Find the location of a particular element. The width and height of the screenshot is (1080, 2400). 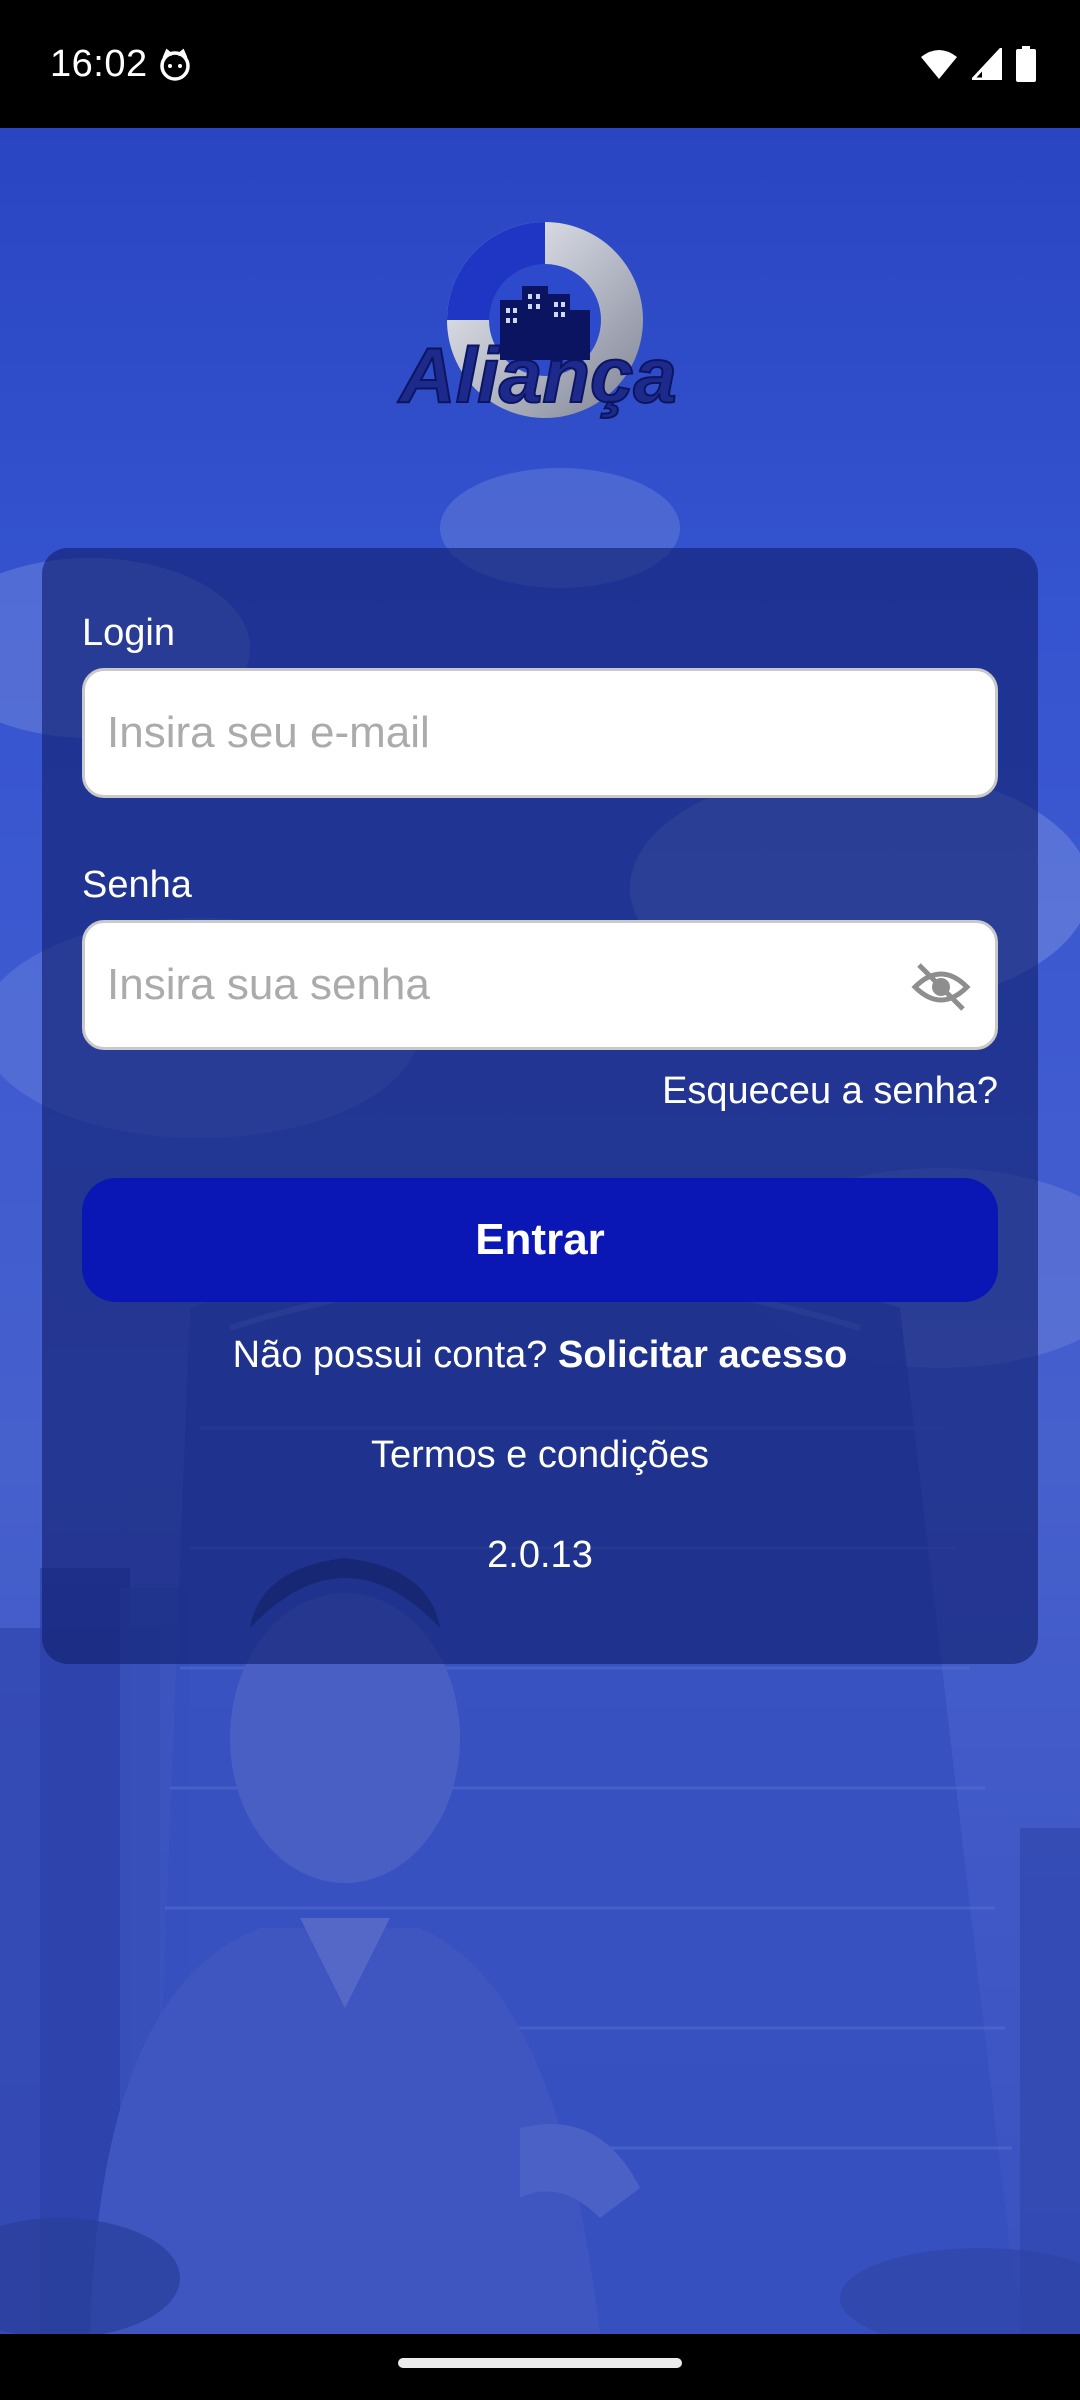

no-account-text: Não possui conta? is located at coordinates (395, 1355).